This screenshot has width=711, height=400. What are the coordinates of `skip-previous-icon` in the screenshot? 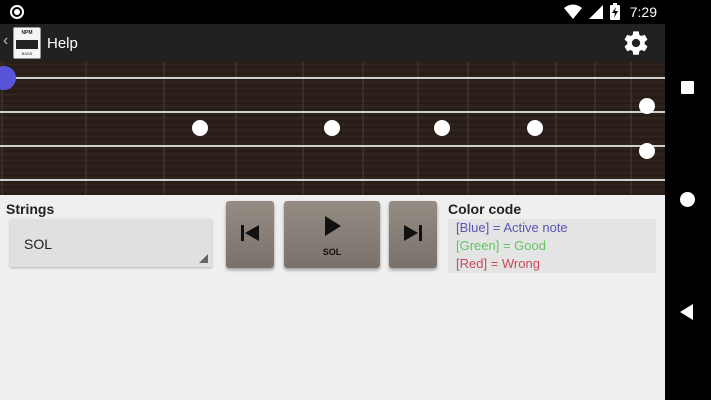 It's located at (250, 233).